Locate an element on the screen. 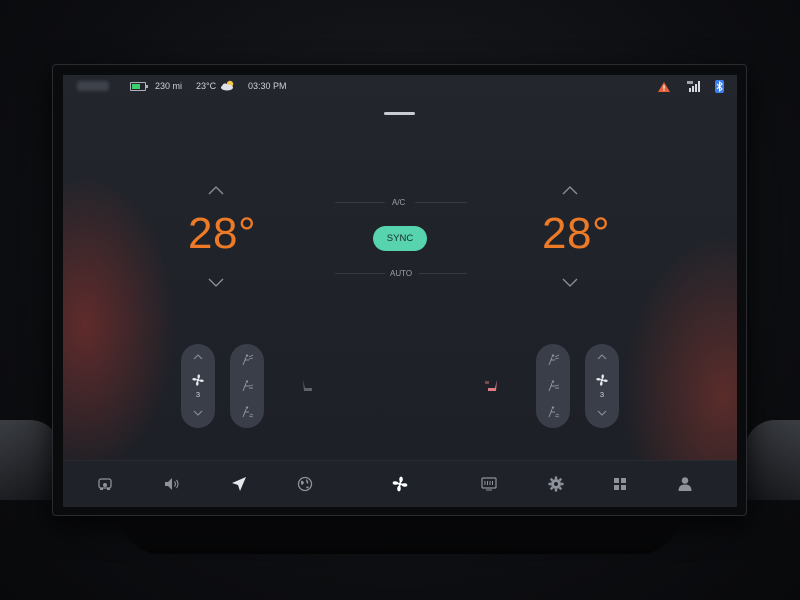  range-text: 230 mi is located at coordinates (169, 86).